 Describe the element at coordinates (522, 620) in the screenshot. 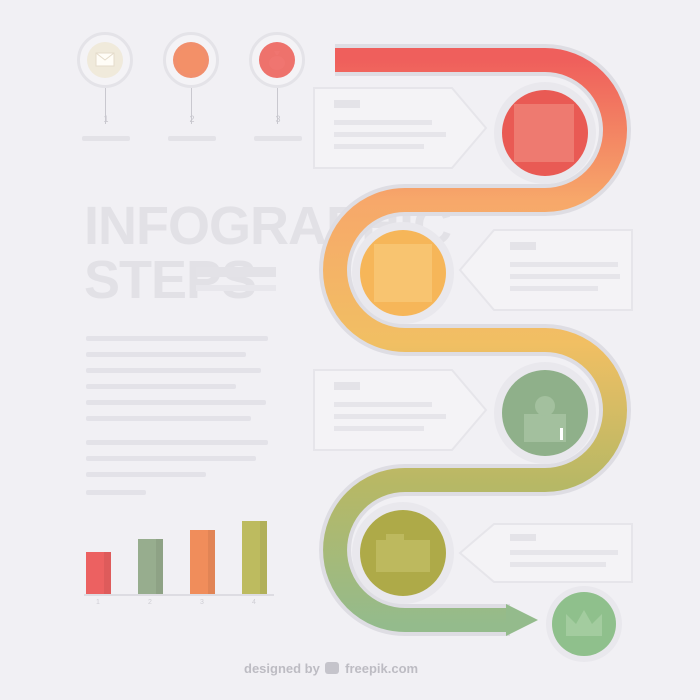

I see `arrow-head-icon` at that location.